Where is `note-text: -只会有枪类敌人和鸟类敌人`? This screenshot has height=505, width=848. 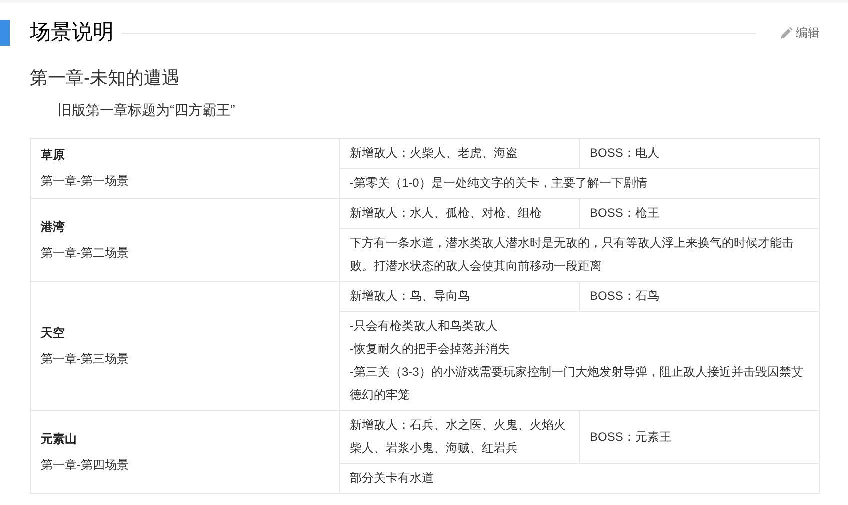 note-text: -只会有枪类敌人和鸟类敌人 is located at coordinates (424, 326).